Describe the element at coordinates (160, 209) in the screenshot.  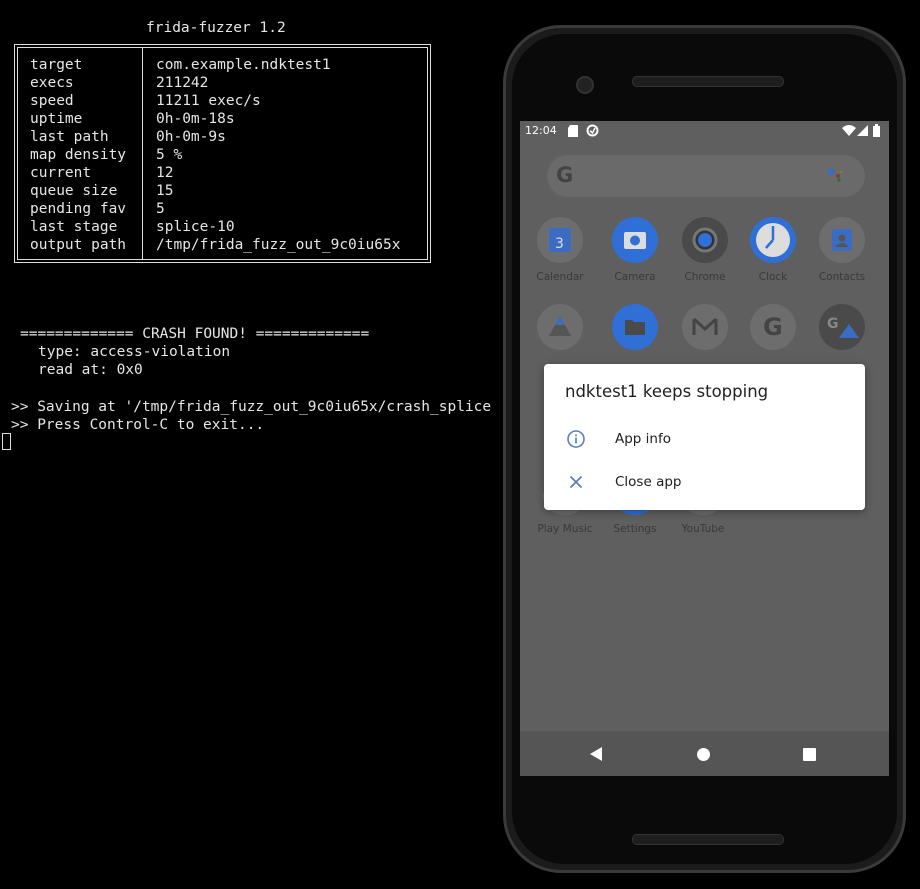
I see `stat-value: 5` at that location.